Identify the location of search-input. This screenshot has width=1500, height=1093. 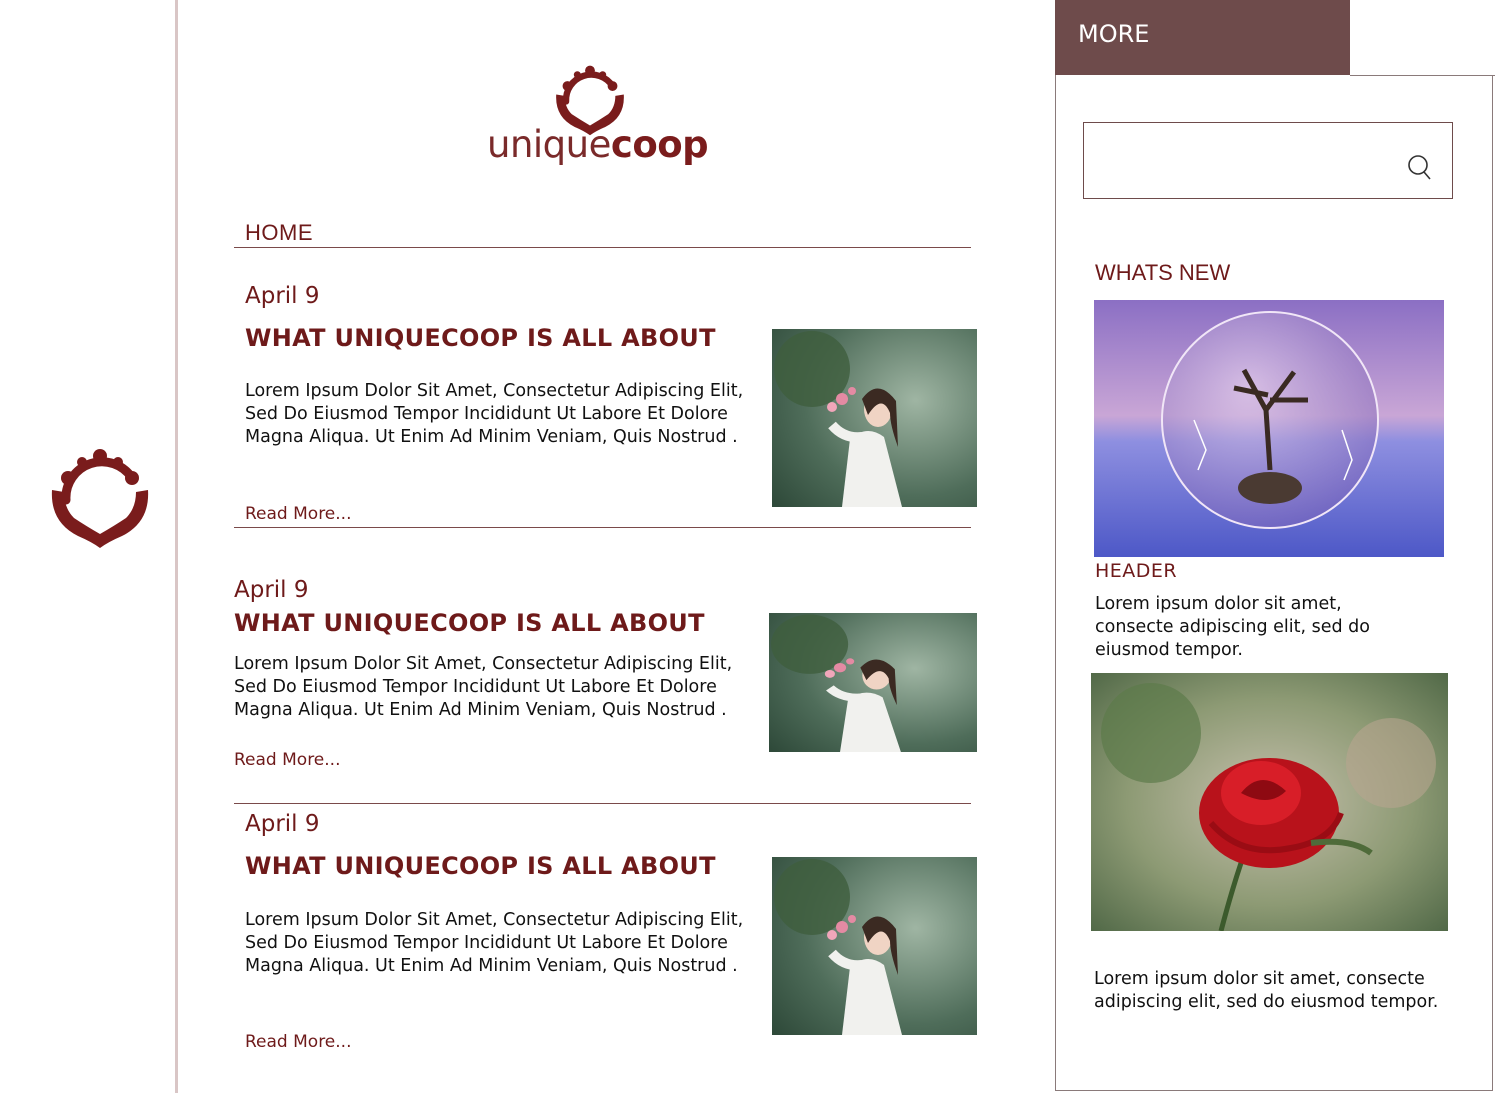
(1246, 162).